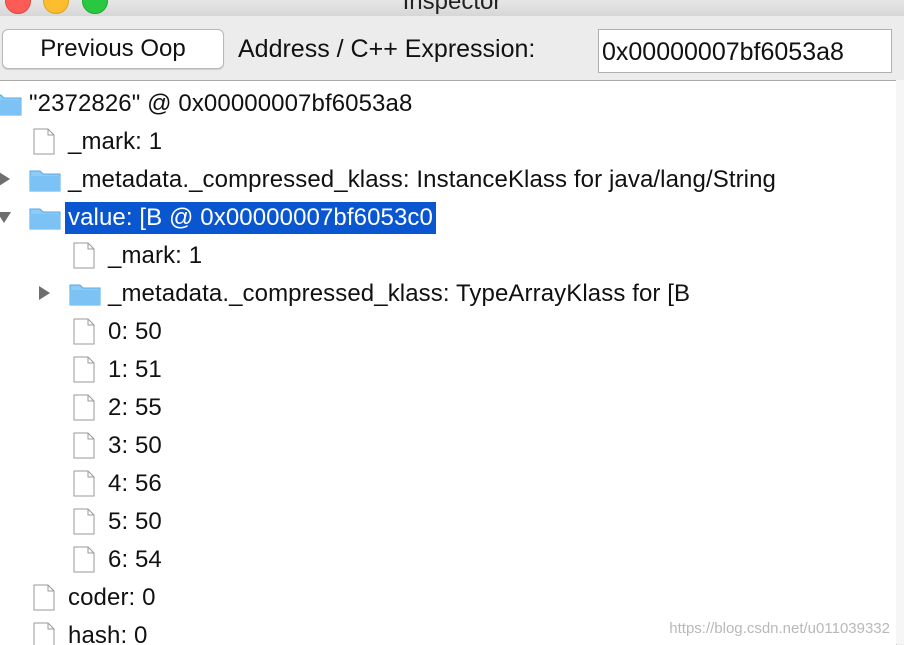  Describe the element at coordinates (135, 407) in the screenshot. I see `tree-label-element: 2: 55` at that location.